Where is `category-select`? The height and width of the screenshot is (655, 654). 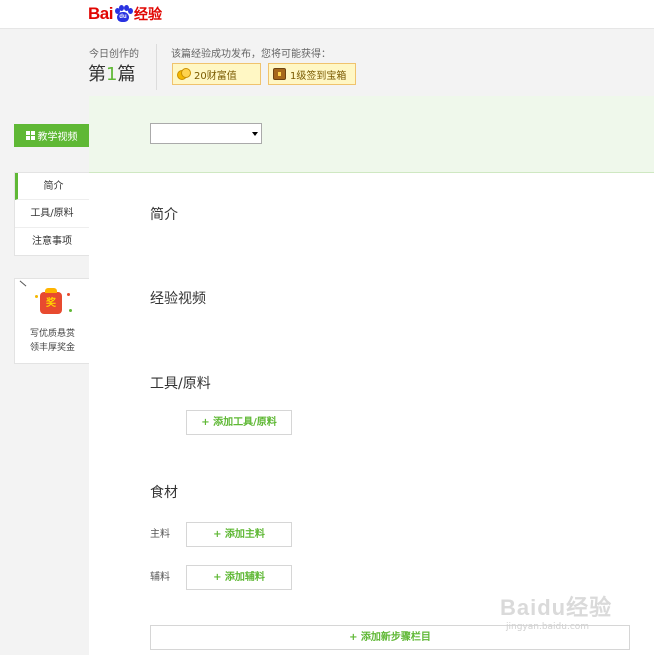
category-select is located at coordinates (206, 133).